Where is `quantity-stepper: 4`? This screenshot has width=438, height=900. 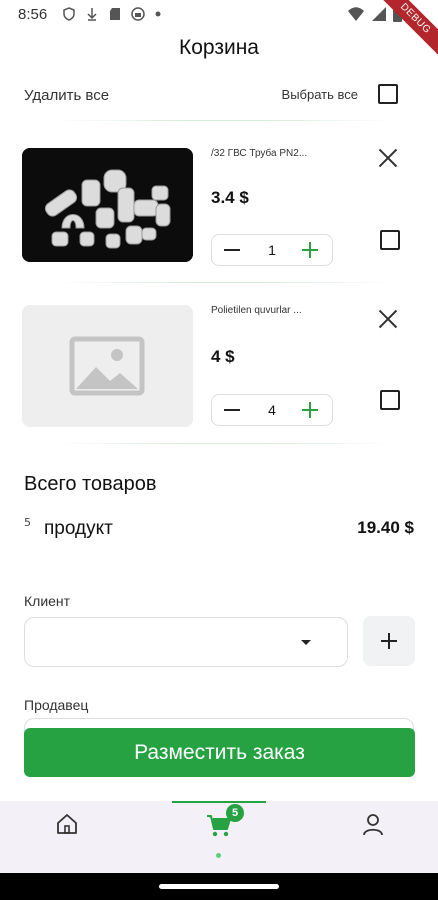 quantity-stepper: 4 is located at coordinates (272, 410).